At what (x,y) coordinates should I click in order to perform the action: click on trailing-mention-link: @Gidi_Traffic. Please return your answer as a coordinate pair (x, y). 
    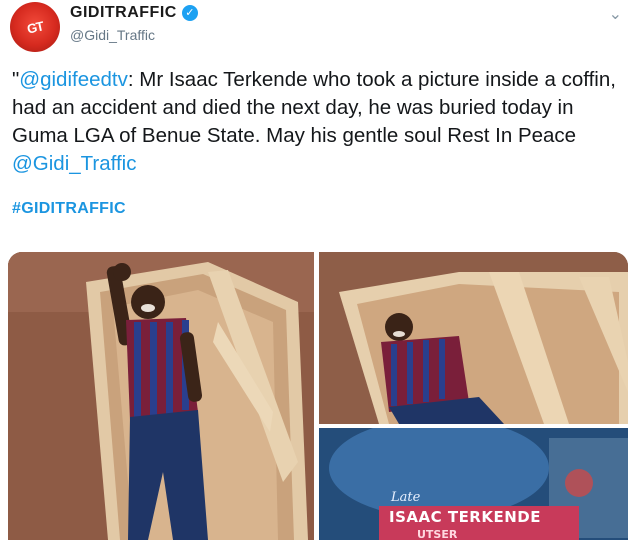
    Looking at the image, I should click on (74, 163).